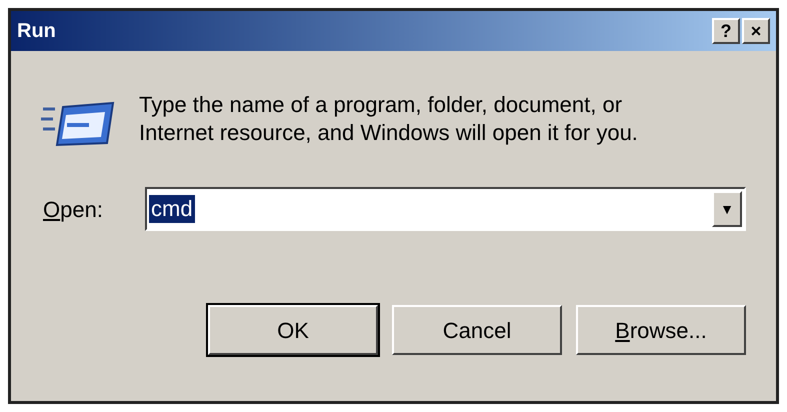 This screenshot has width=787, height=412. What do you see at coordinates (445, 209) in the screenshot?
I see `open-combo-box: cmd ▼` at bounding box center [445, 209].